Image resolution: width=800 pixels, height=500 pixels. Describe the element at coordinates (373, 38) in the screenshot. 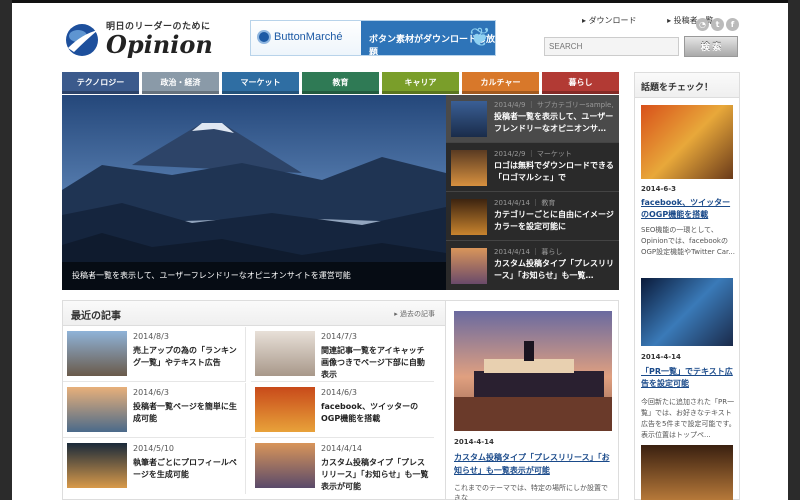

I see `ad-banner: ButtonMarché ボタン素材がダウンロードし放題 ❦` at that location.